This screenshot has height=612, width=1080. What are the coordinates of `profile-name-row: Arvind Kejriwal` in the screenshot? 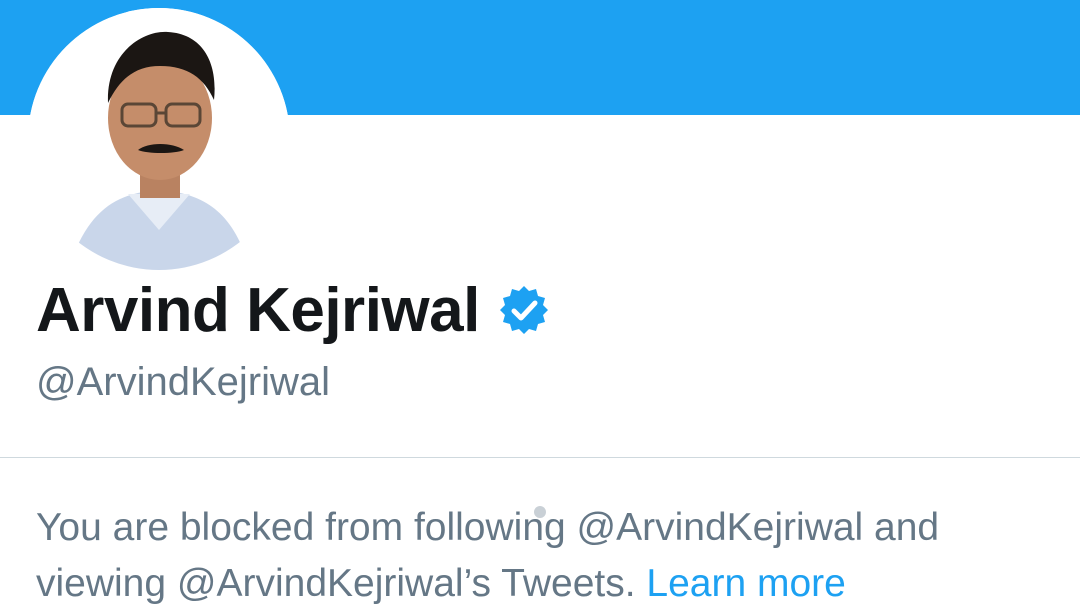 It's located at (293, 310).